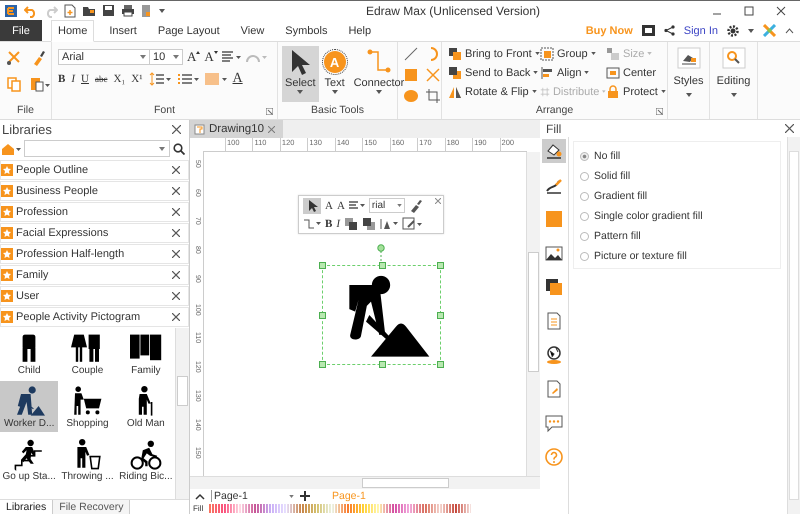  Describe the element at coordinates (123, 30) in the screenshot. I see `ribbon-tab: Insert` at that location.